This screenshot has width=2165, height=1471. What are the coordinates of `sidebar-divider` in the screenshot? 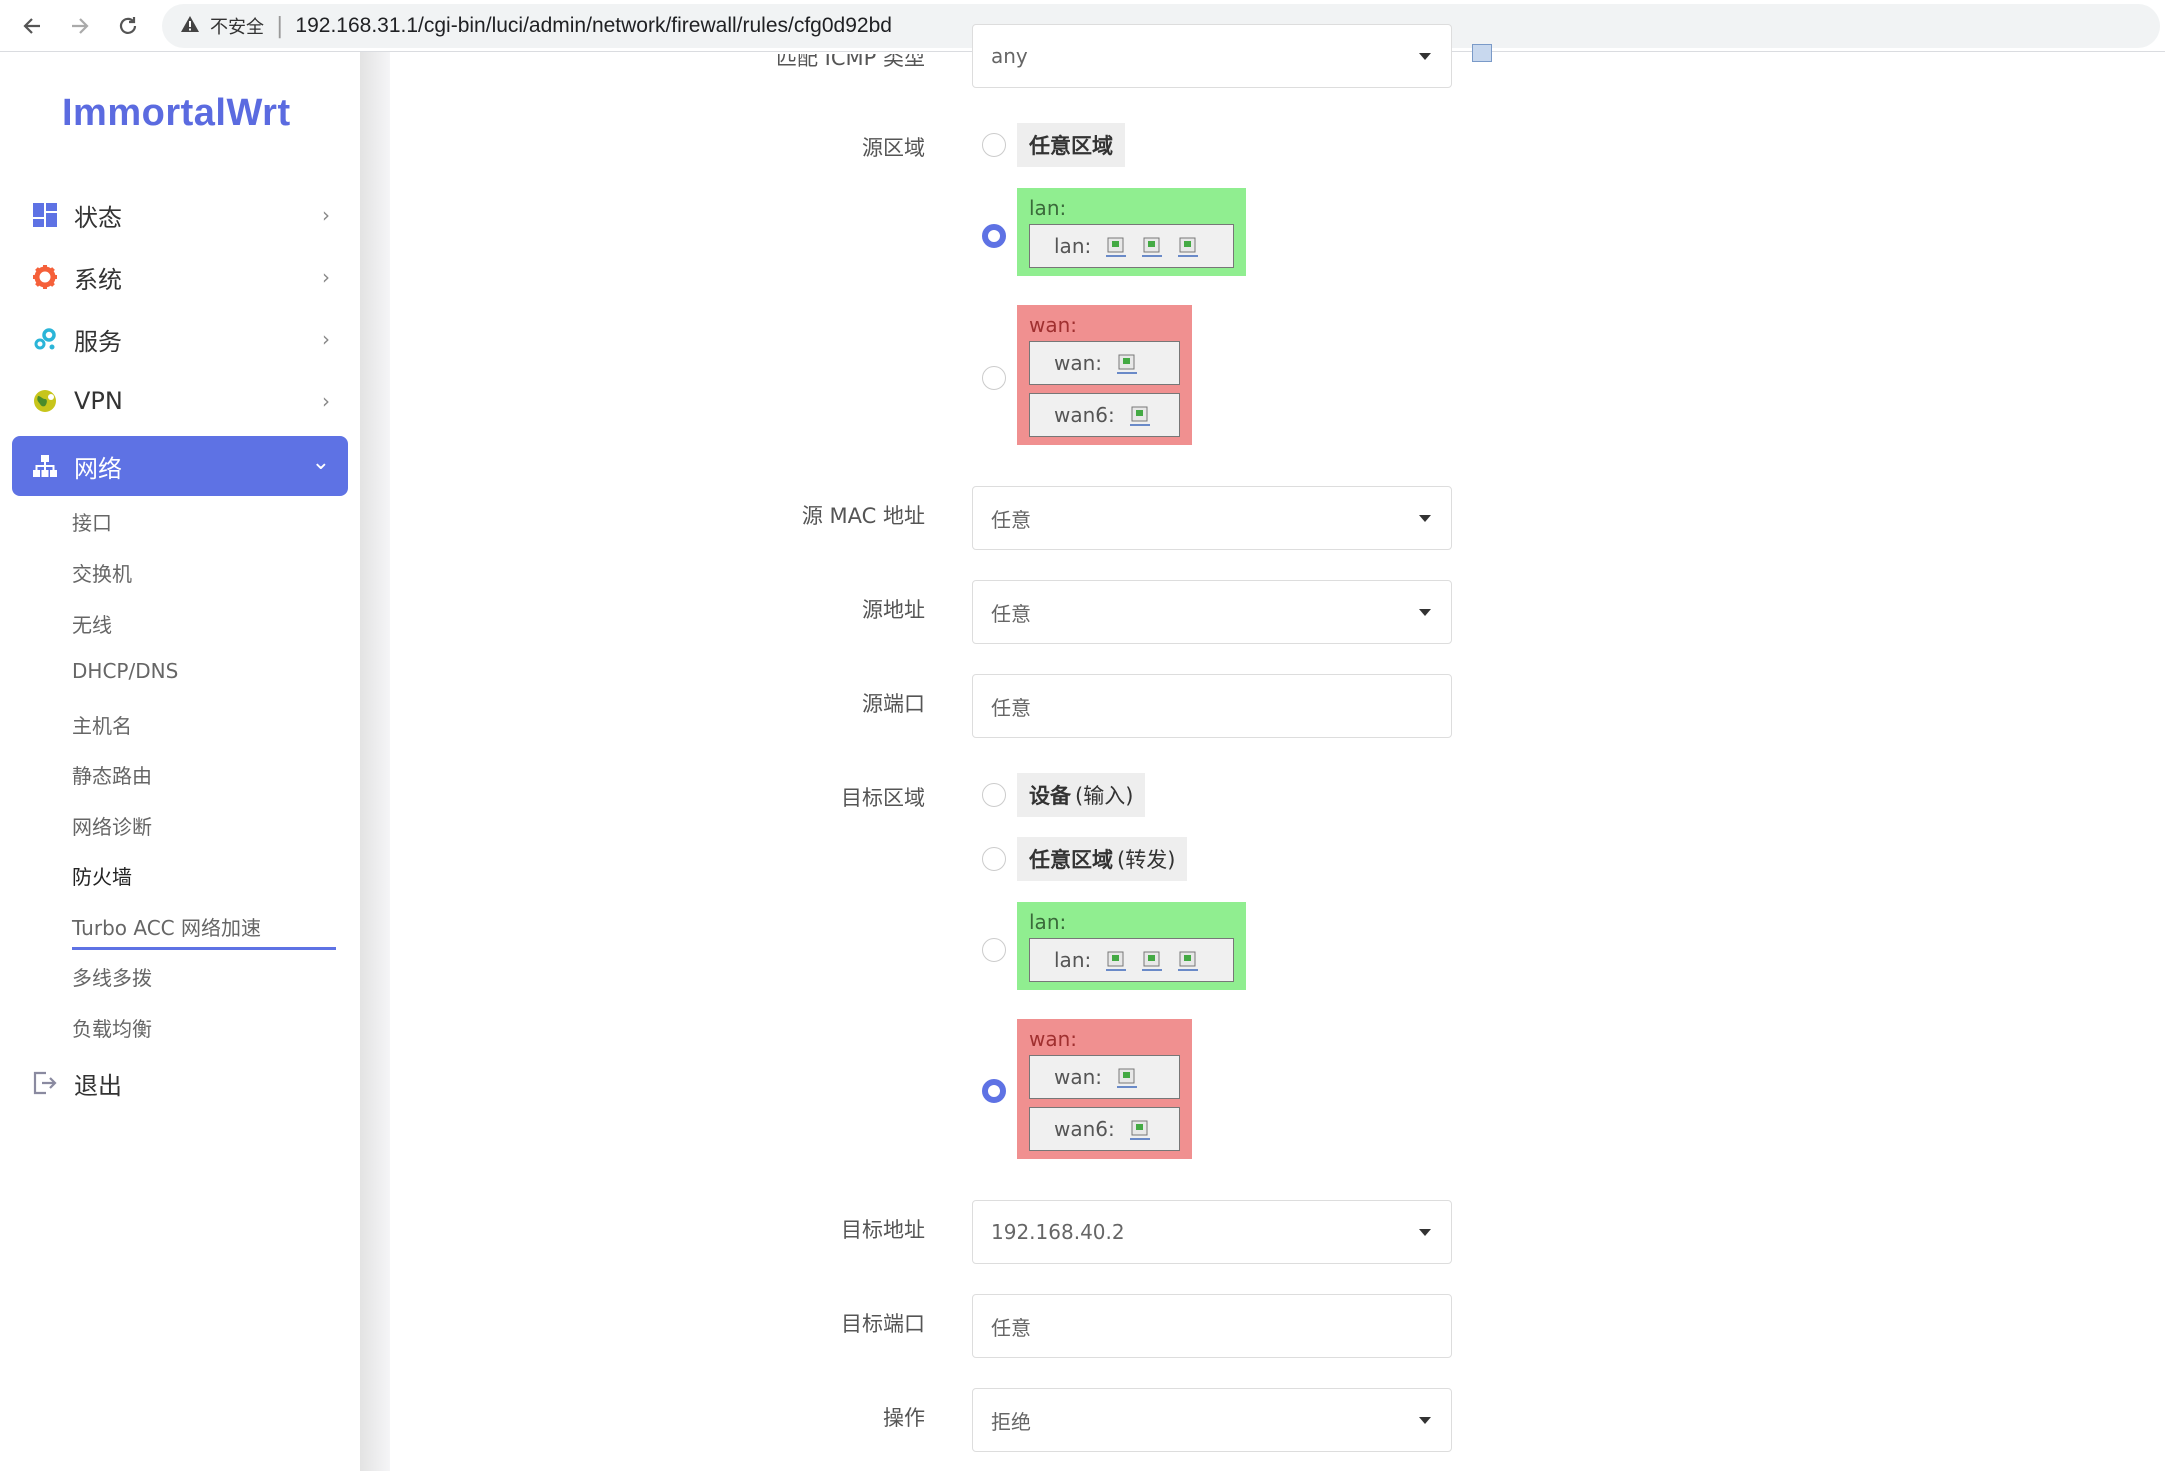 It's located at (375, 761).